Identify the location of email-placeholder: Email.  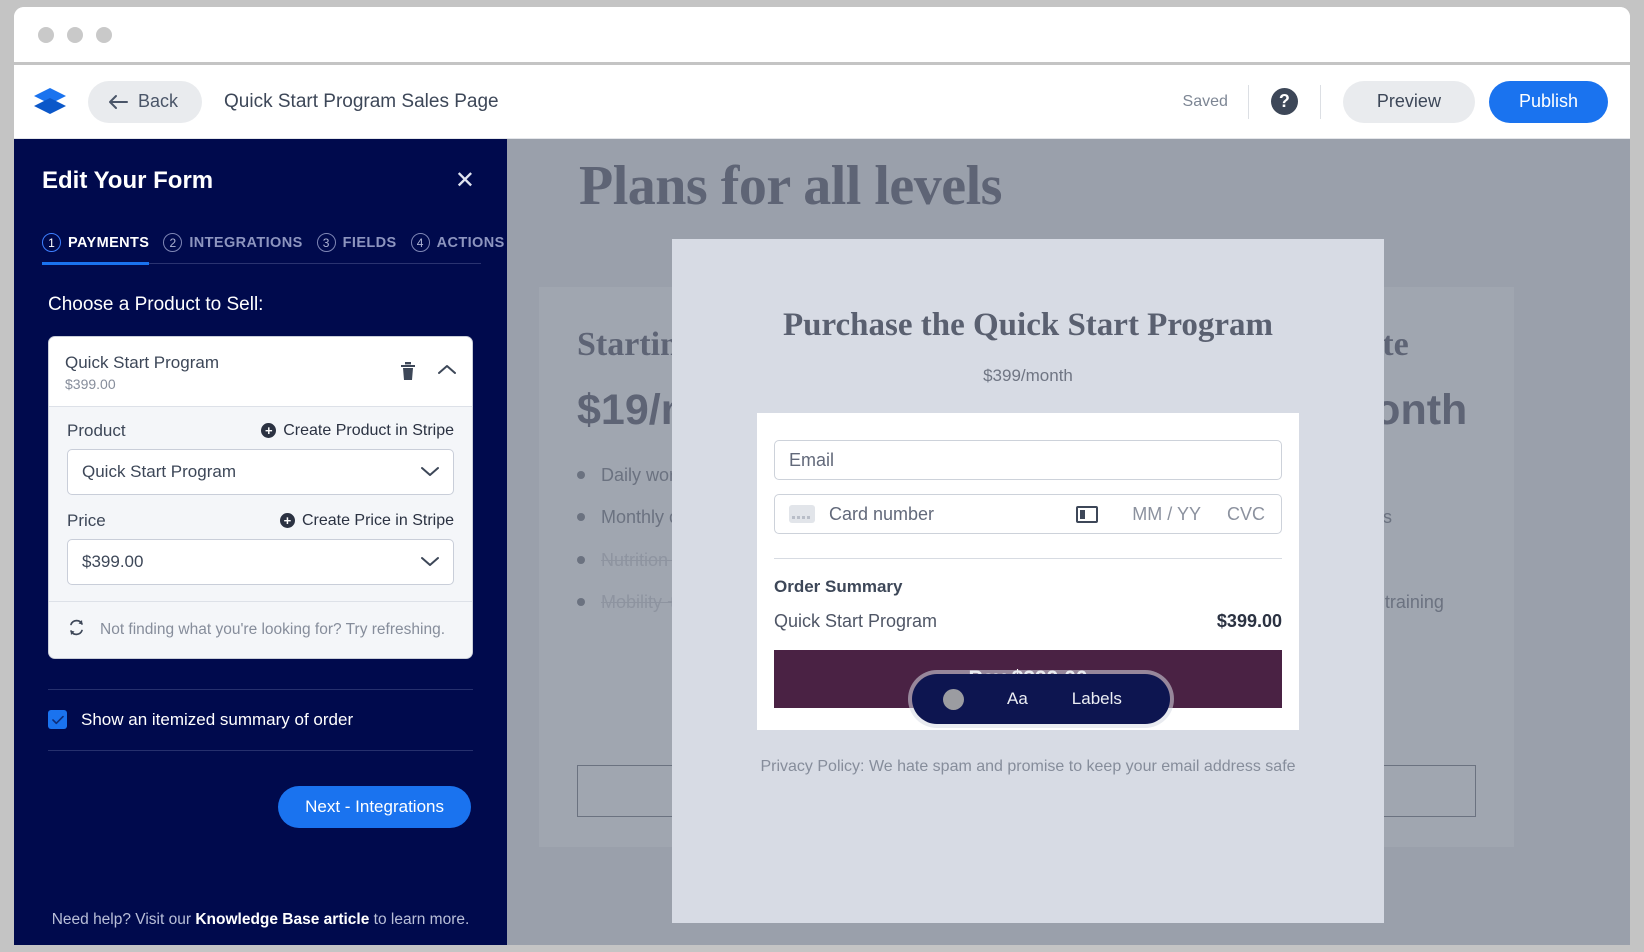
(812, 459).